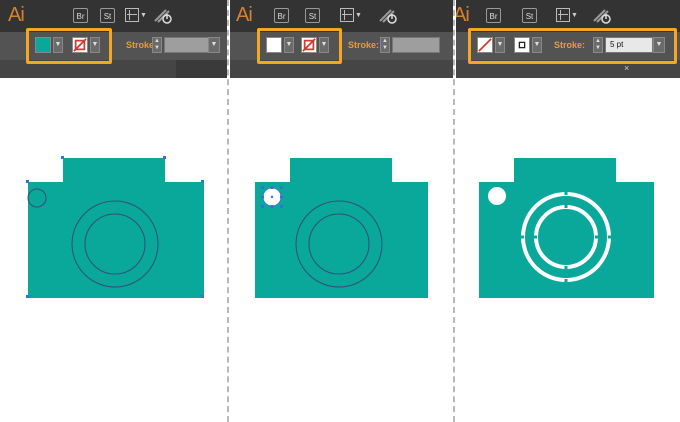 The image size is (680, 422). I want to click on stroke-weight-field: 5 pt, so click(629, 45).